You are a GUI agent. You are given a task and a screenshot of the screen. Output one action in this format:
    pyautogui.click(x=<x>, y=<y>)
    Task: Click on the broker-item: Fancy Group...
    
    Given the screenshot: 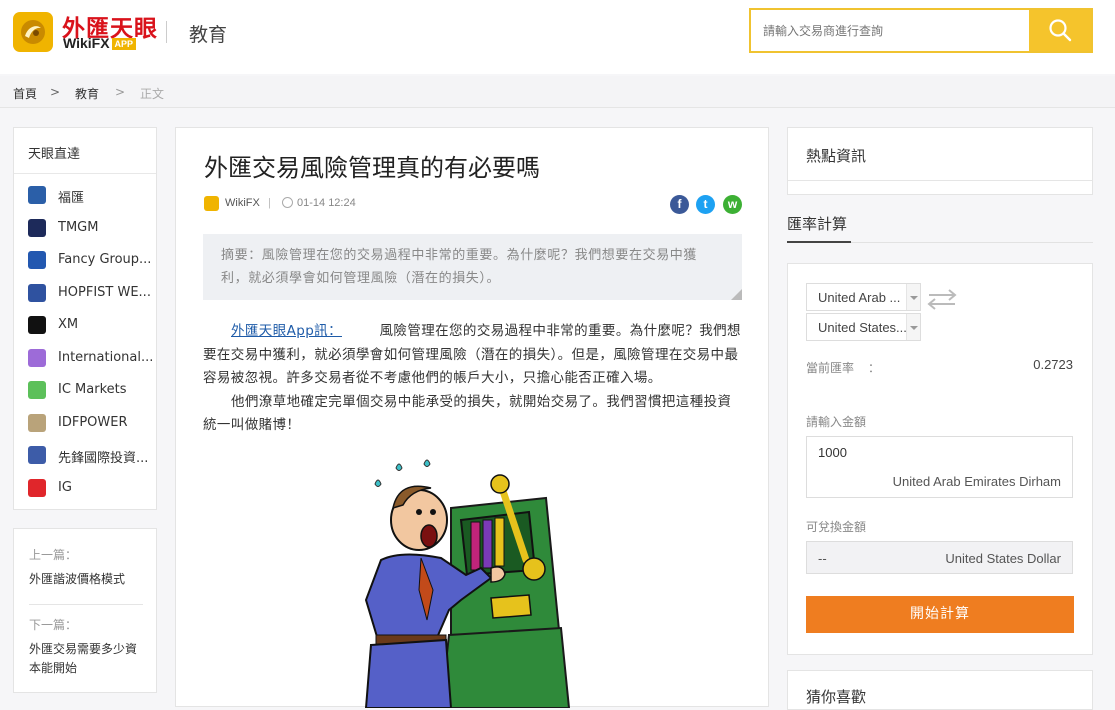 What is the action you would take?
    pyautogui.click(x=91, y=260)
    